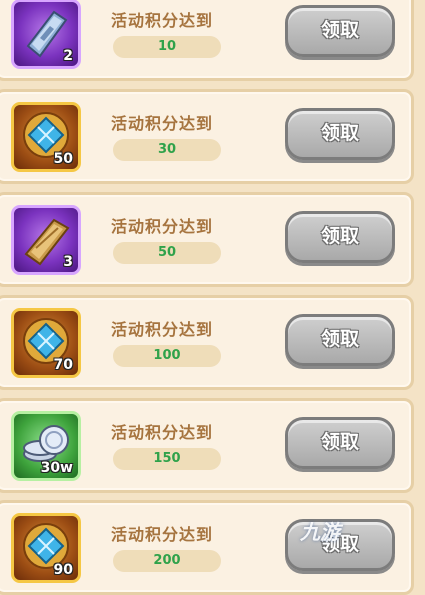 The height and width of the screenshot is (595, 425). I want to click on points-requirement: 200, so click(167, 561).